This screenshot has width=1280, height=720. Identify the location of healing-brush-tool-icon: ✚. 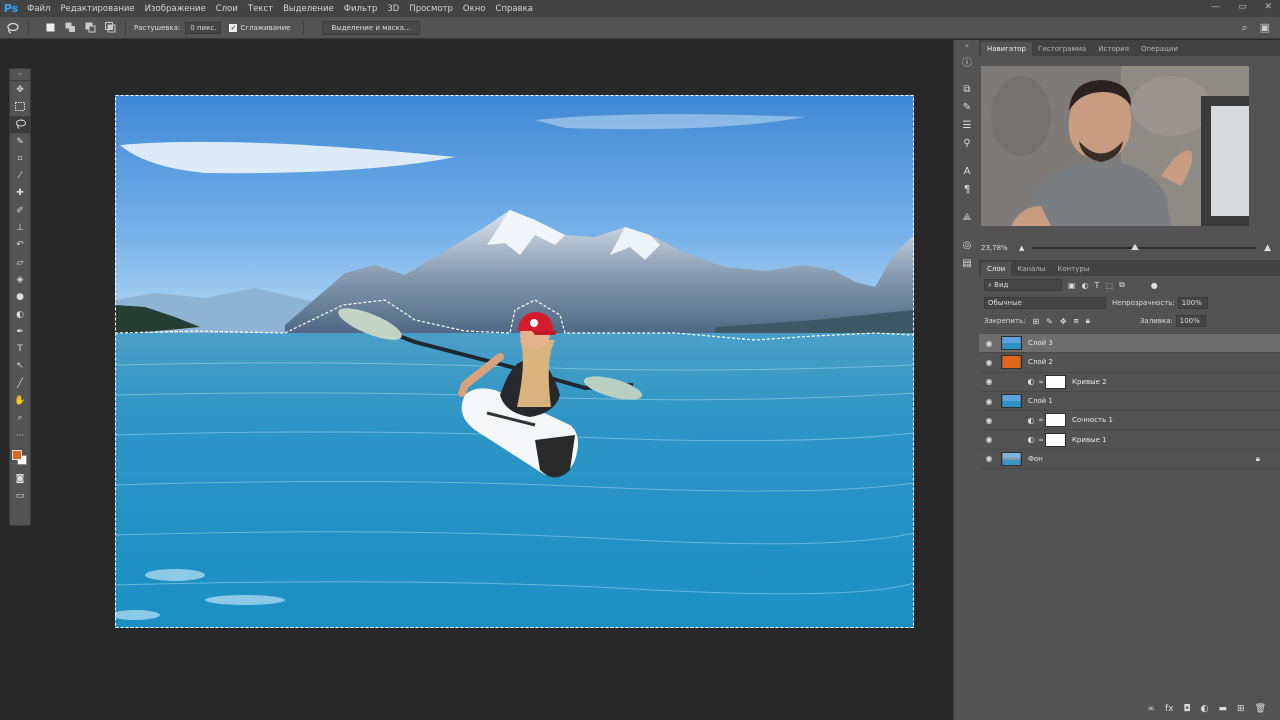
(20, 193).